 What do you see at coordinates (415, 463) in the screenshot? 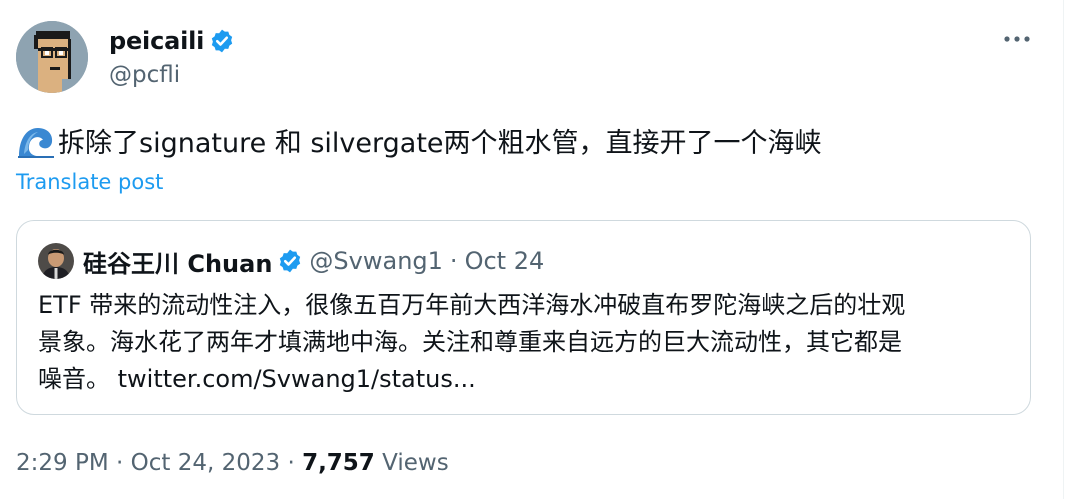
I see `views-label: Views` at bounding box center [415, 463].